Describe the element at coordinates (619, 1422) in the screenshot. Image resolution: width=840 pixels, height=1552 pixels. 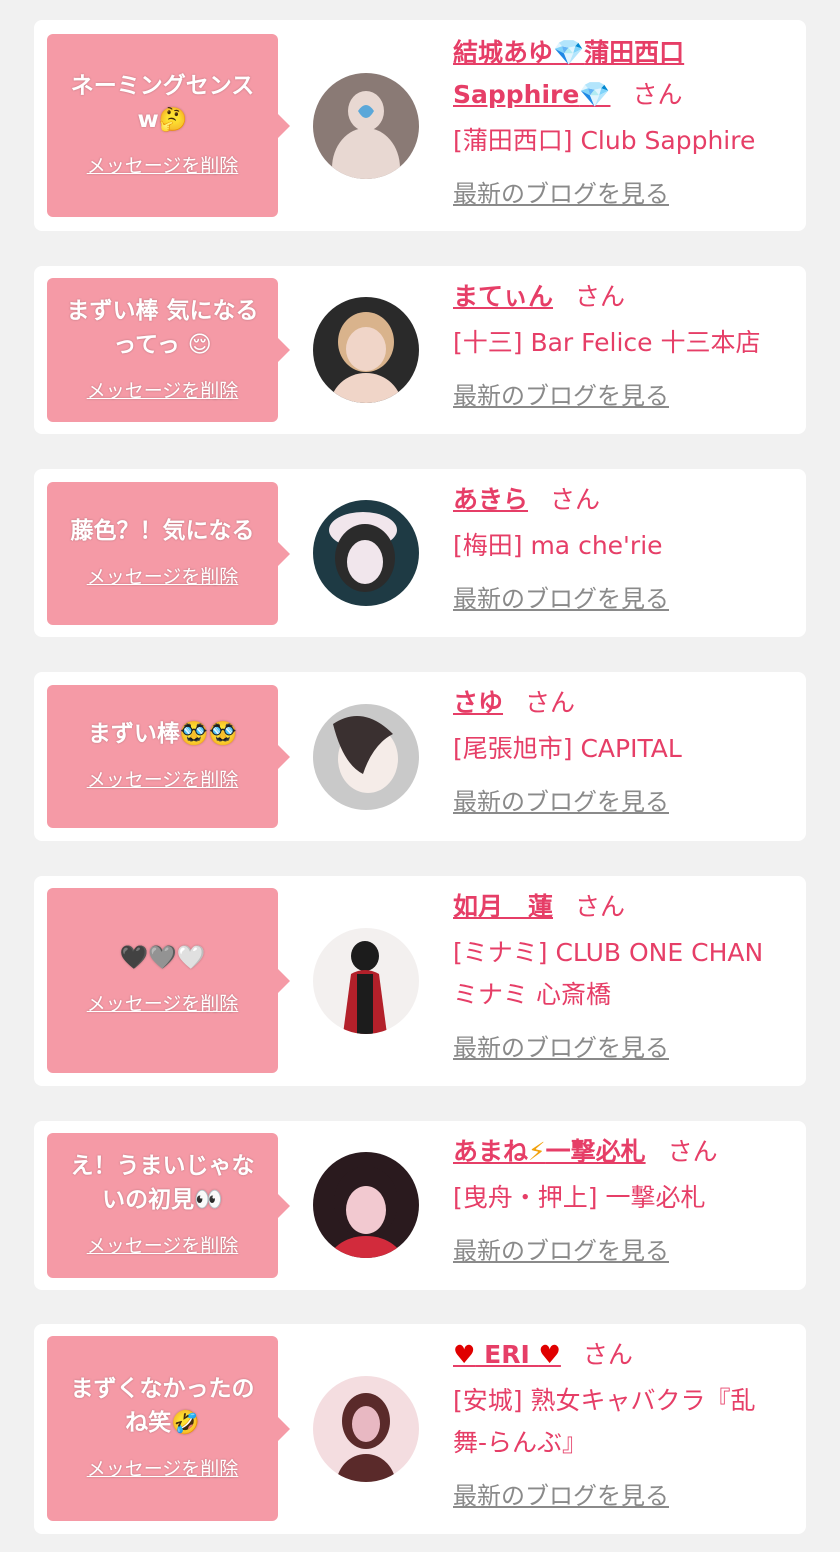
I see `shop-name: [安城] 熟女キャバクラ『乱 舞-らんぶ』` at that location.